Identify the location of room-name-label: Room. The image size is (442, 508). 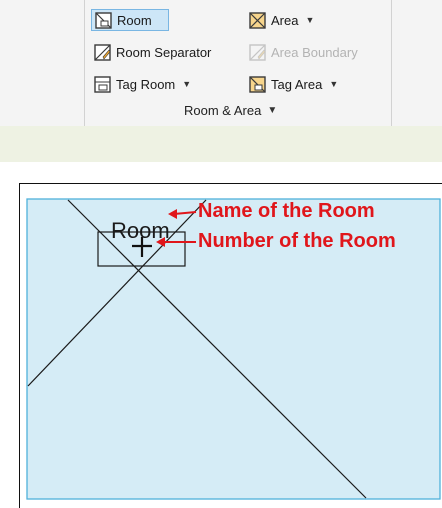
(140, 230).